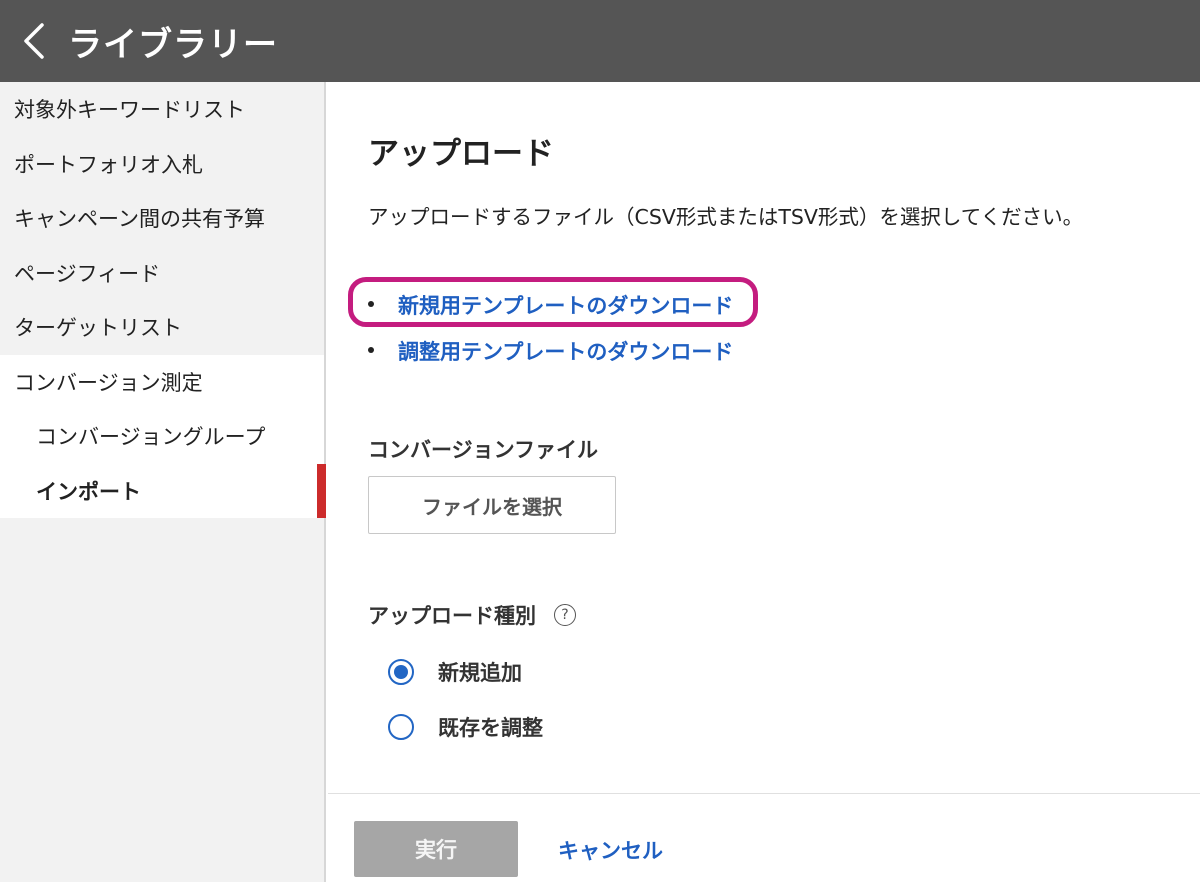 This screenshot has height=882, width=1200. I want to click on sidebar-item-conversion-group: コンバージョングループ, so click(162, 436).